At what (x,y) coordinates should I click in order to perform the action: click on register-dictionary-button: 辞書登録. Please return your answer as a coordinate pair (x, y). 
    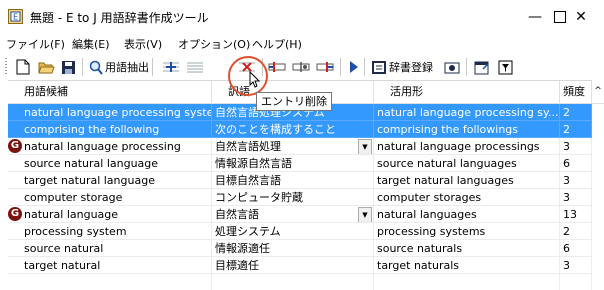
    Looking at the image, I should click on (402, 67).